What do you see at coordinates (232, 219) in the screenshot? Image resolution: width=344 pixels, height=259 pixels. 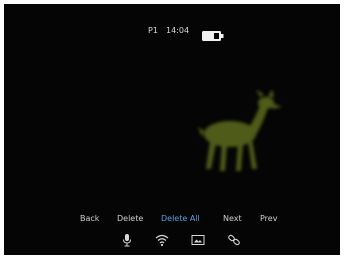 I see `next-button: Next` at bounding box center [232, 219].